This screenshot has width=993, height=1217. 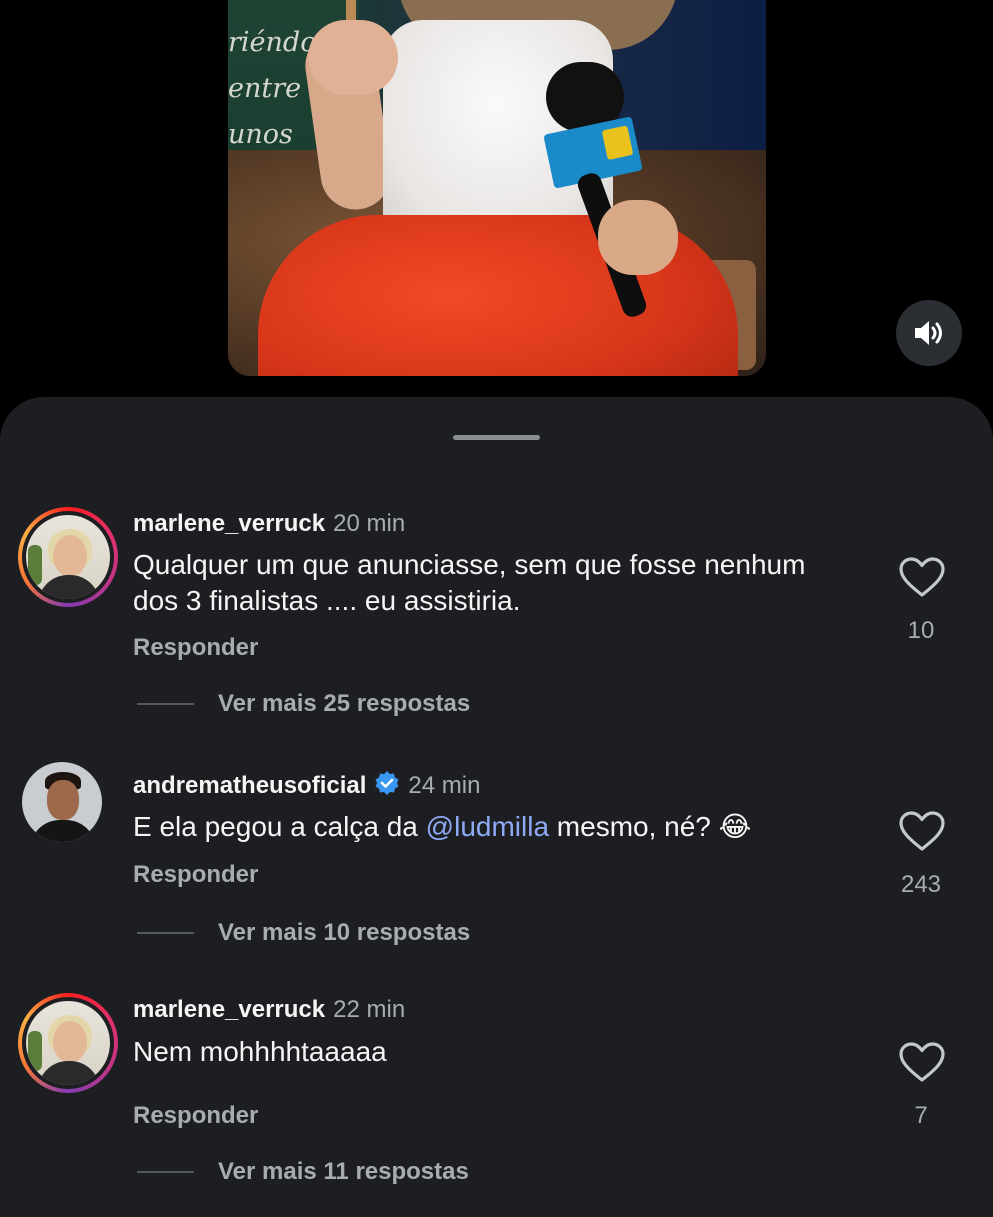 I want to click on sound-toggle-button, so click(x=929, y=333).